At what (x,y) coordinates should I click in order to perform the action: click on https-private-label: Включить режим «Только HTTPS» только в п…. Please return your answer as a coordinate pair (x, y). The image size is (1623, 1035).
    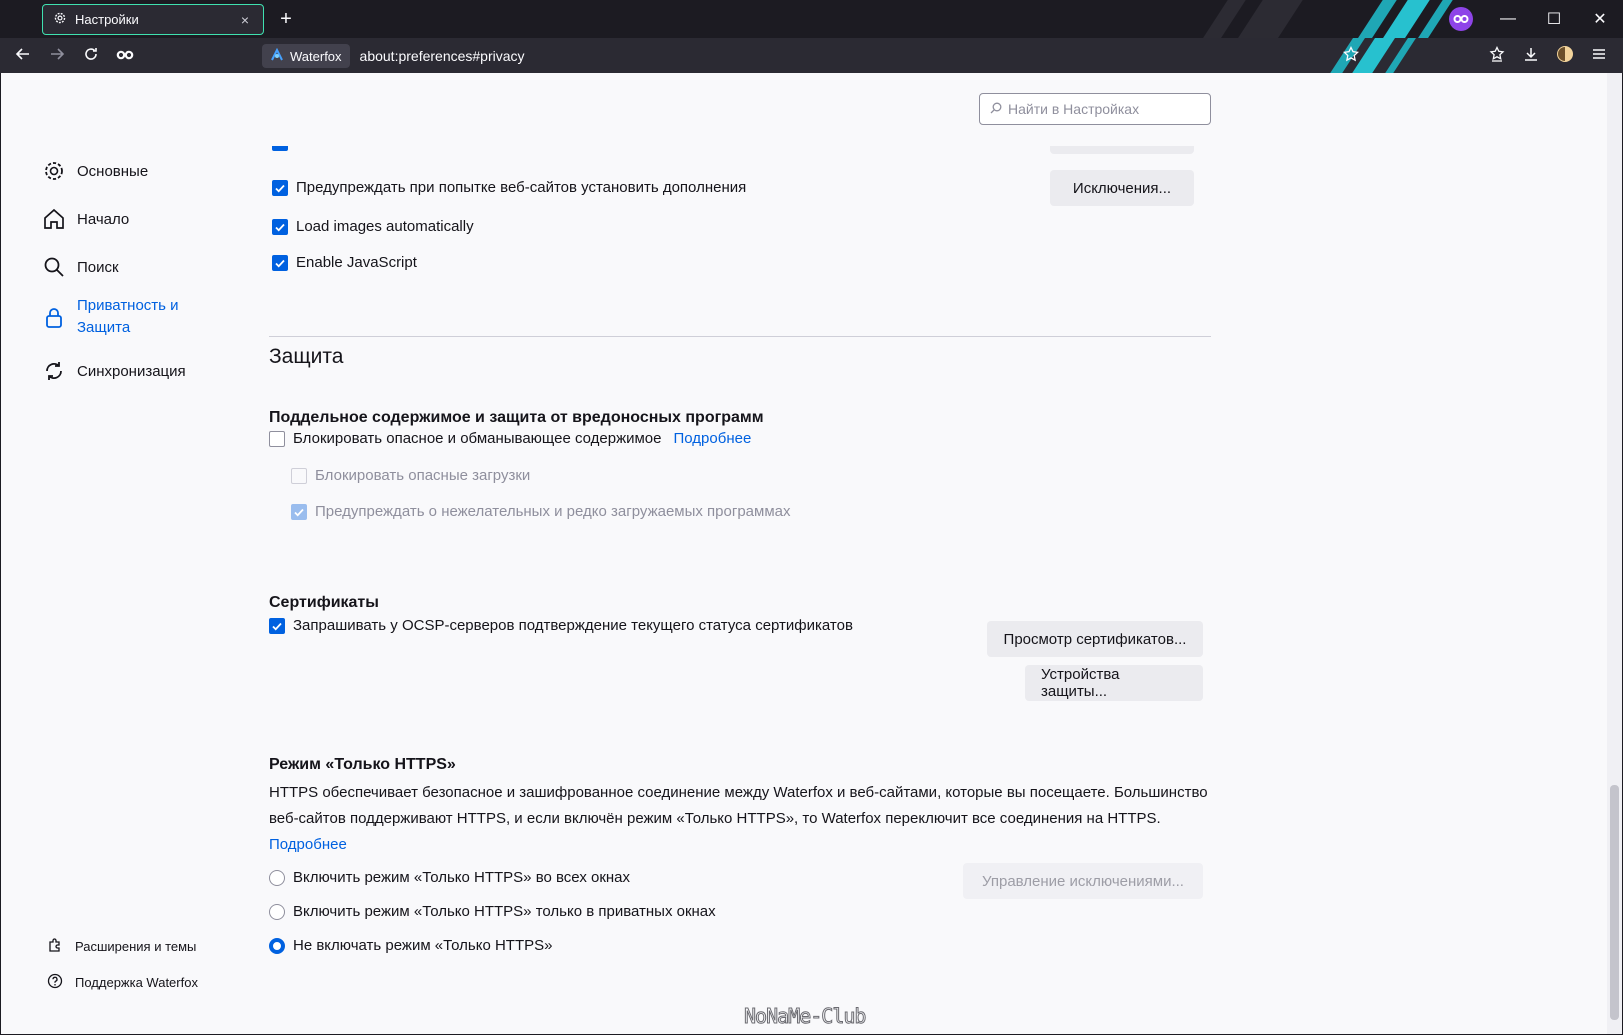
    Looking at the image, I should click on (504, 911).